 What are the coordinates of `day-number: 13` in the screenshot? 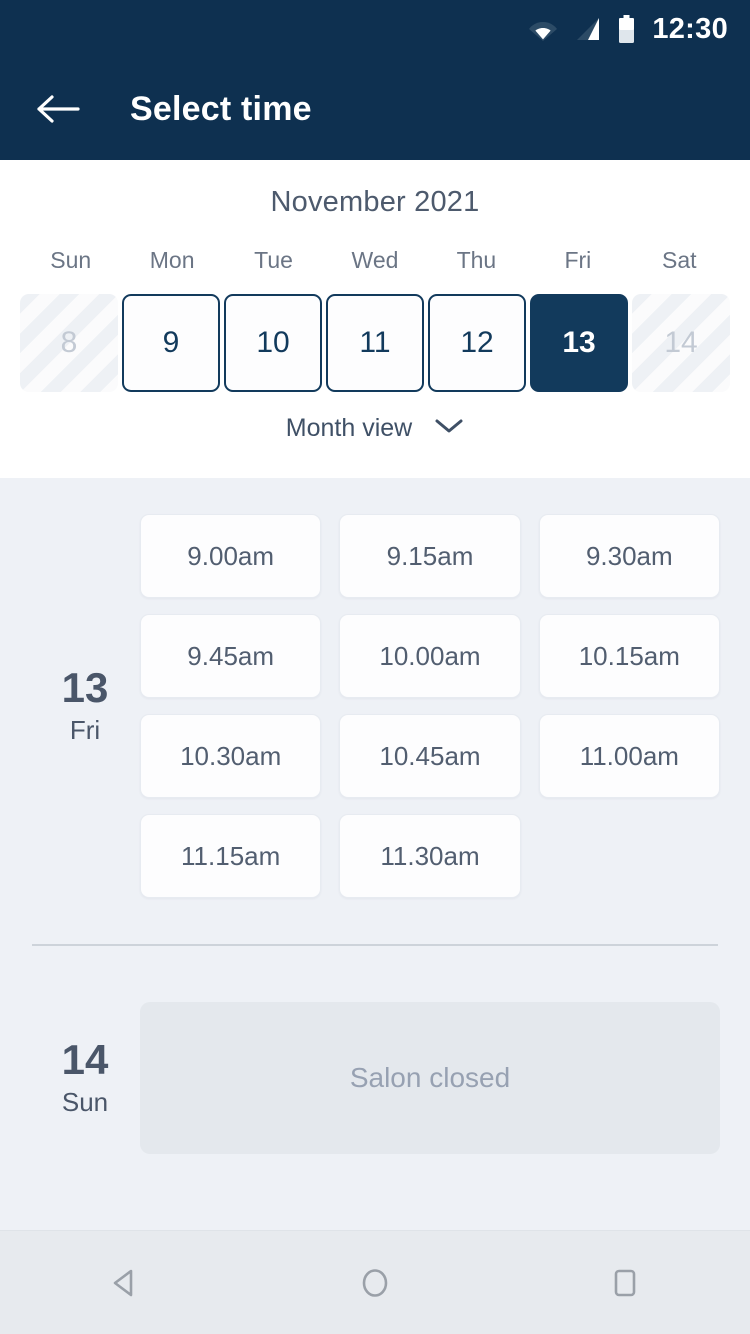 It's located at (85, 688).